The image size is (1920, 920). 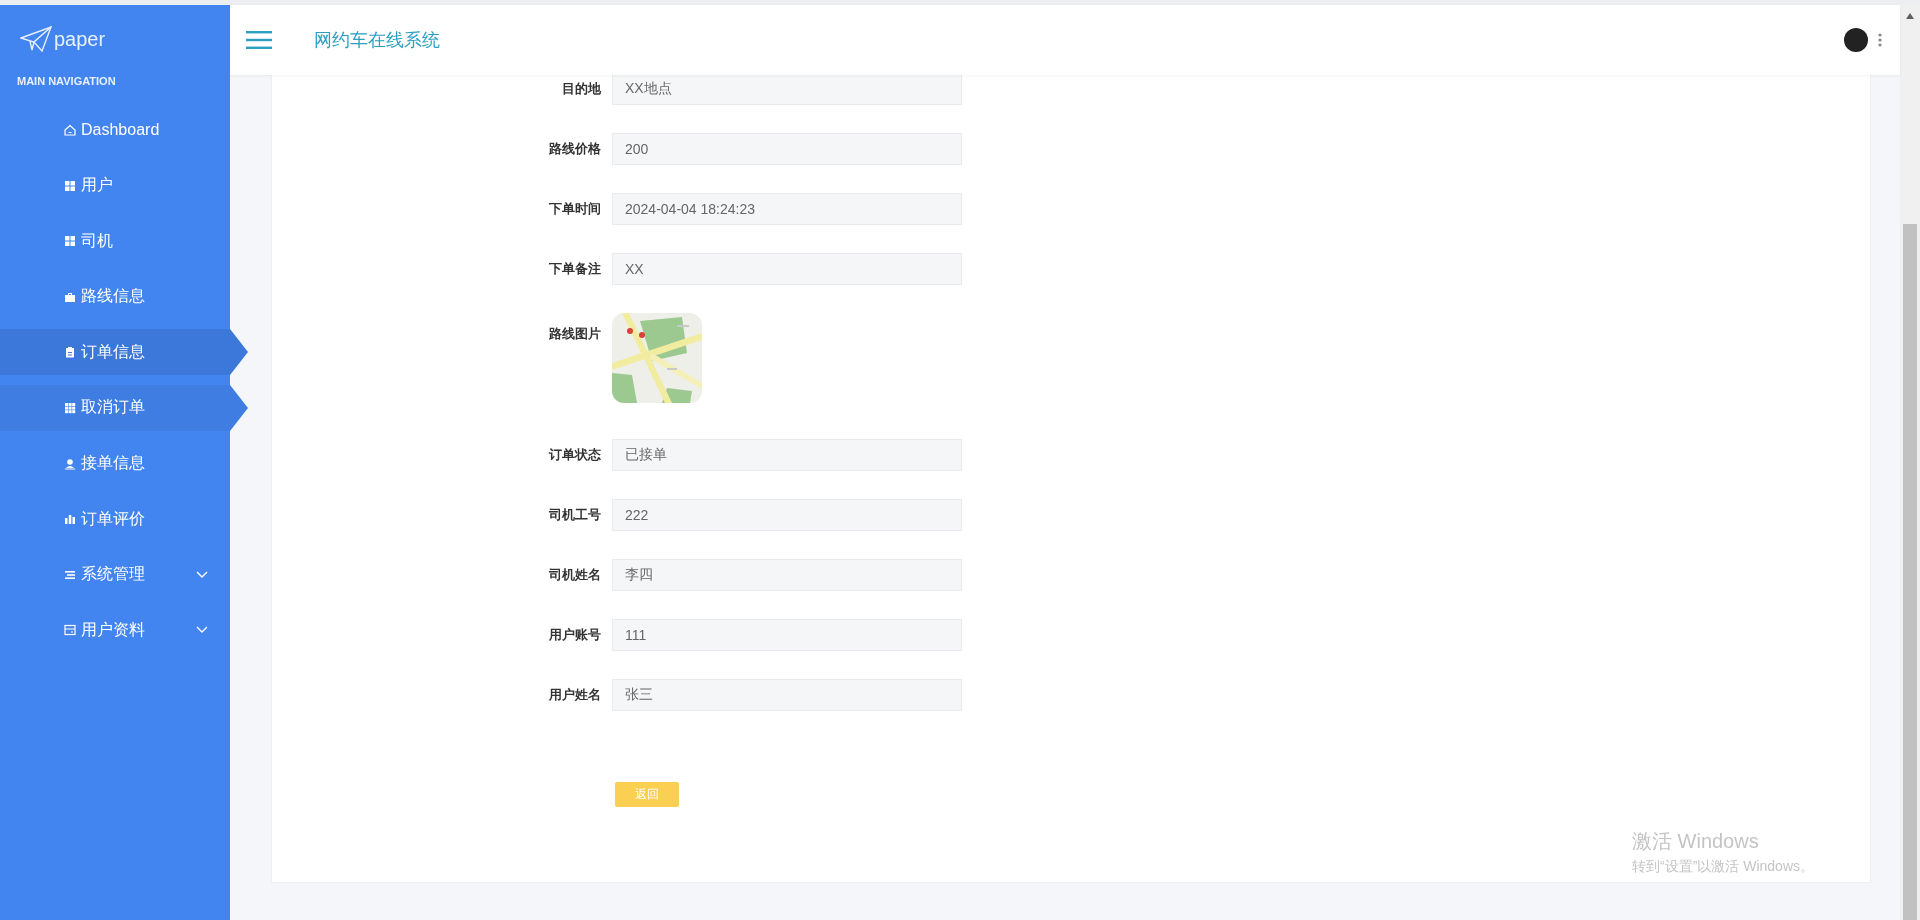 What do you see at coordinates (575, 575) in the screenshot?
I see `field-label: 司机姓名` at bounding box center [575, 575].